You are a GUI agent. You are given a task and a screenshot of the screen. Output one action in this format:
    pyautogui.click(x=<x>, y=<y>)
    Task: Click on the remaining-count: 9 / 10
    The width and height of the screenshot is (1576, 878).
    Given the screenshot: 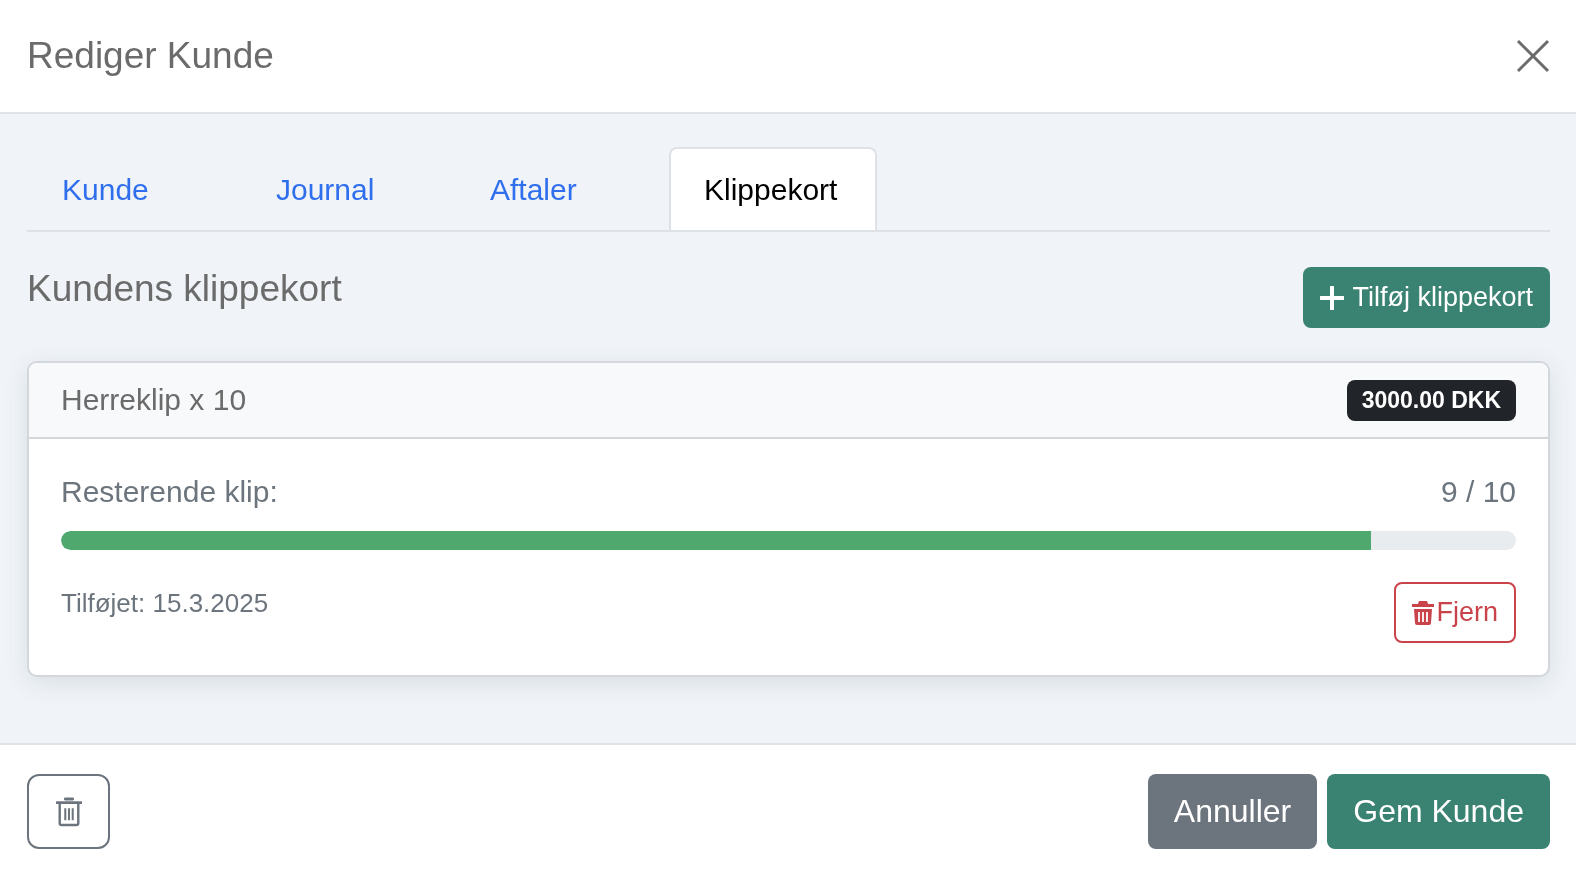 What is the action you would take?
    pyautogui.click(x=1478, y=492)
    